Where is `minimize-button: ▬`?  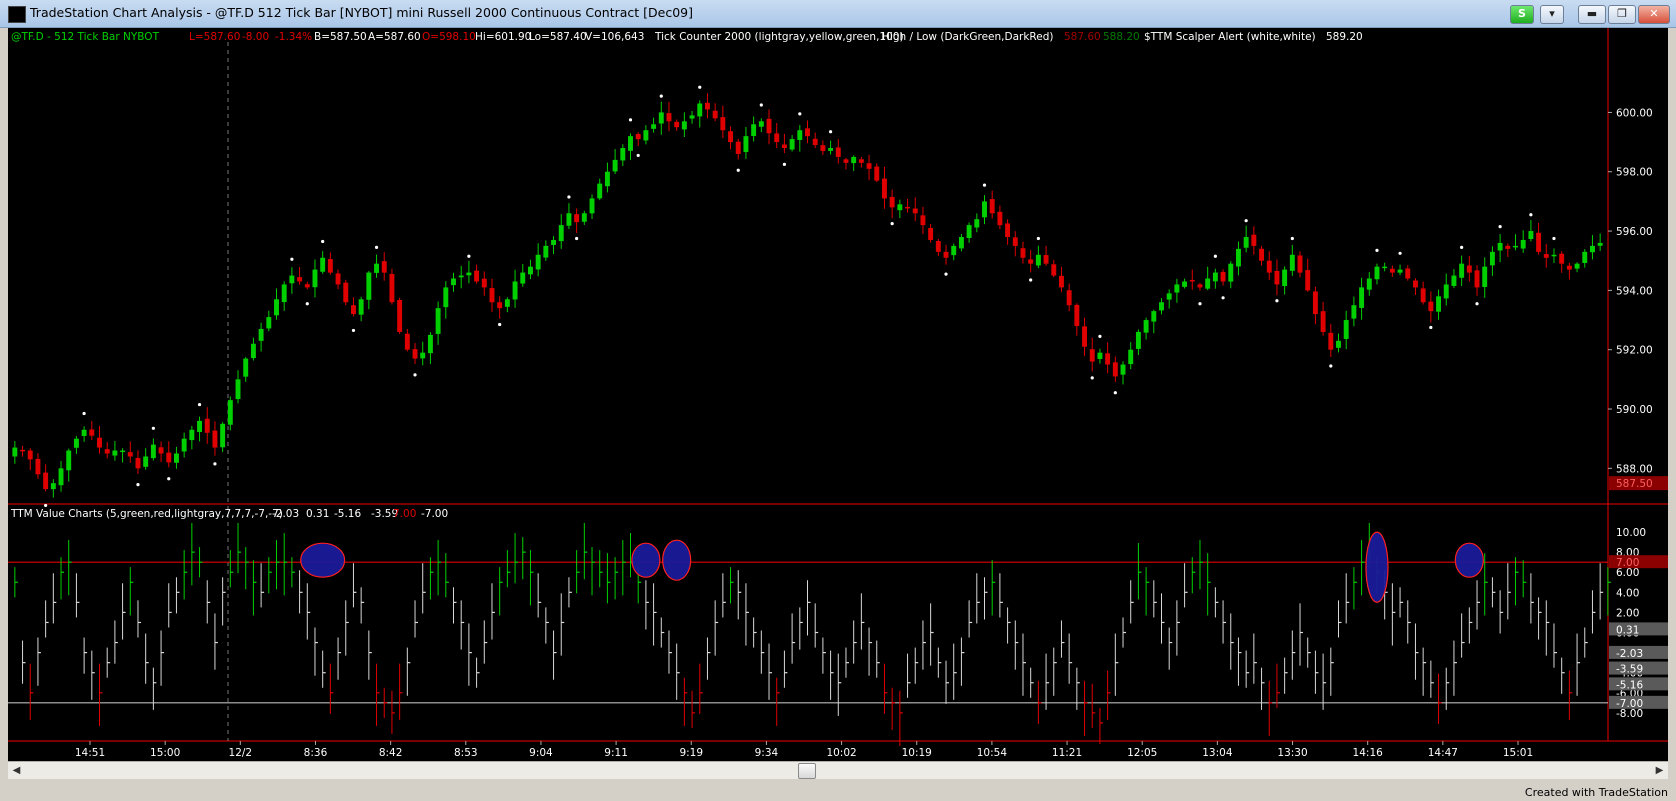
minimize-button: ▬ is located at coordinates (1592, 14).